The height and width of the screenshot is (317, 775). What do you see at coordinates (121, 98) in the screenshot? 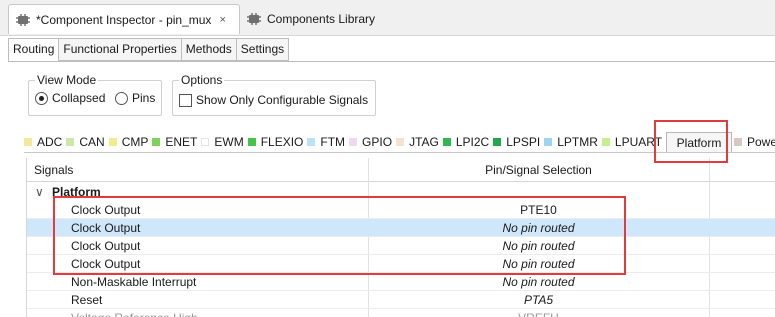
I see `radio-unselected-icon` at bounding box center [121, 98].